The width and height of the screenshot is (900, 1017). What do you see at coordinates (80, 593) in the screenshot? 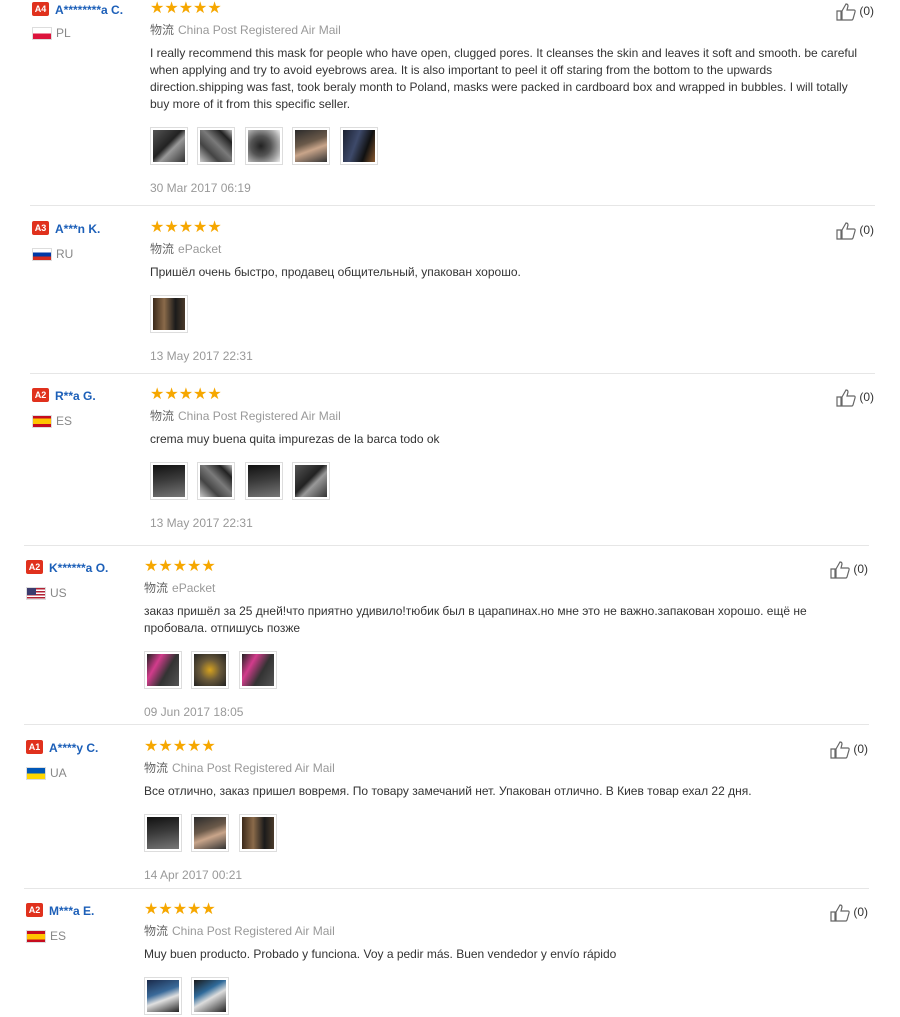
I see `reviewer-country: US` at bounding box center [80, 593].